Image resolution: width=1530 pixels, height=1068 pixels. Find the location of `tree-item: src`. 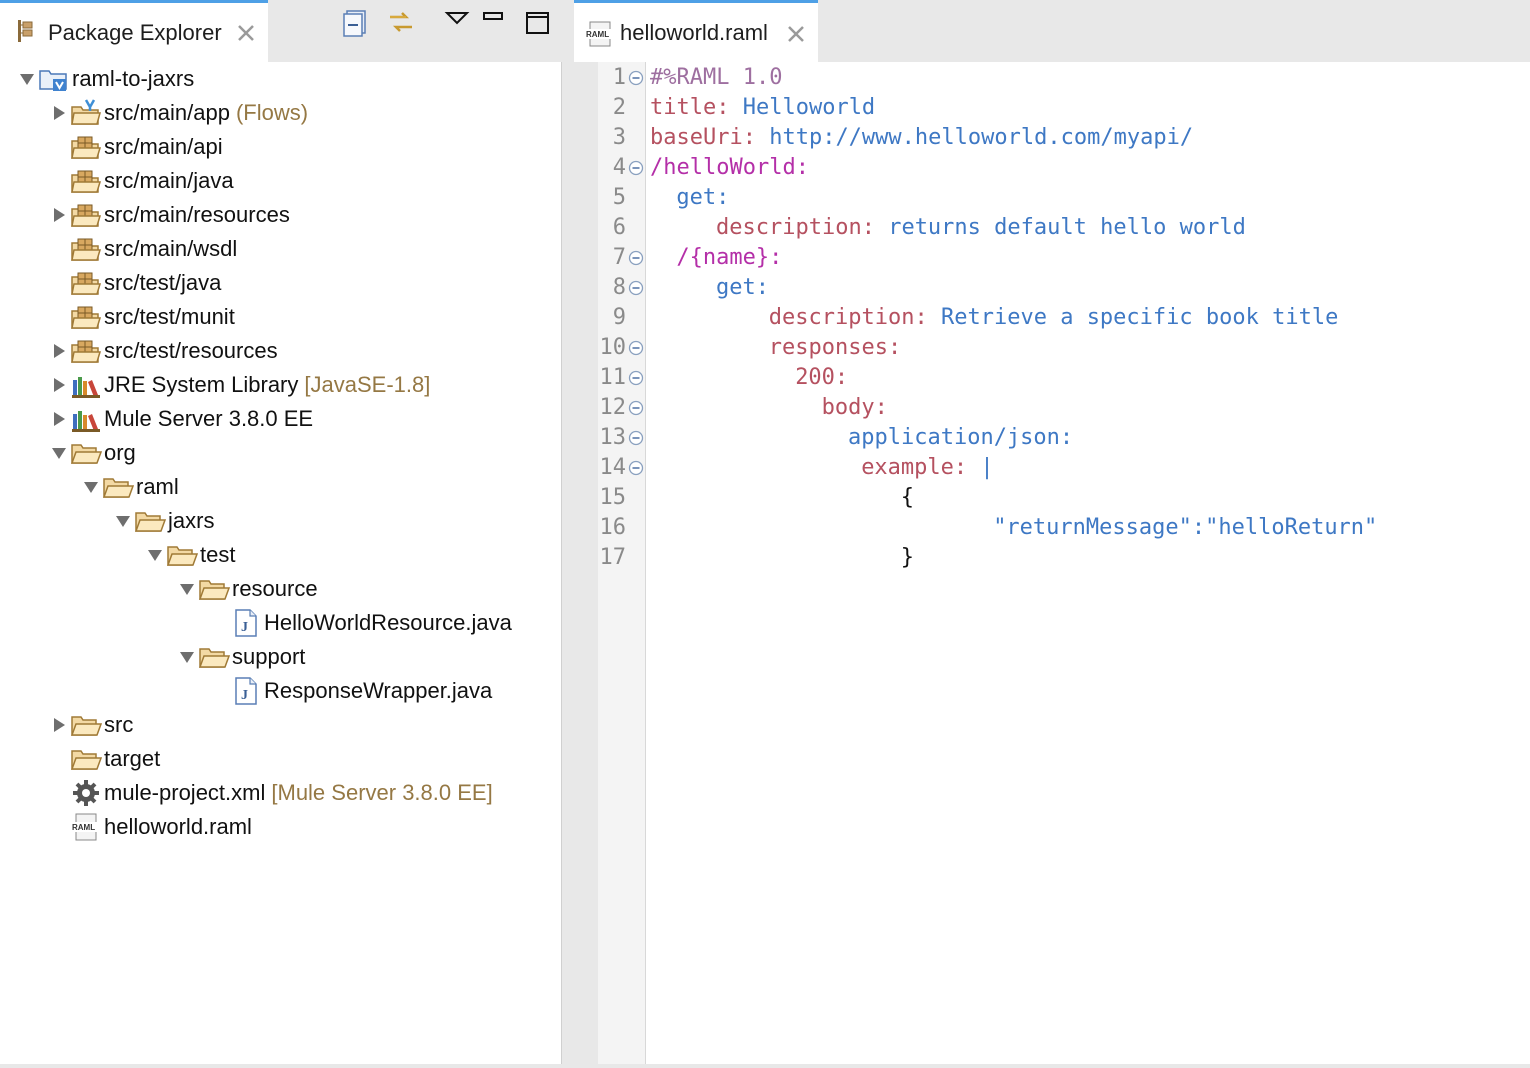

tree-item: src is located at coordinates (90, 725).